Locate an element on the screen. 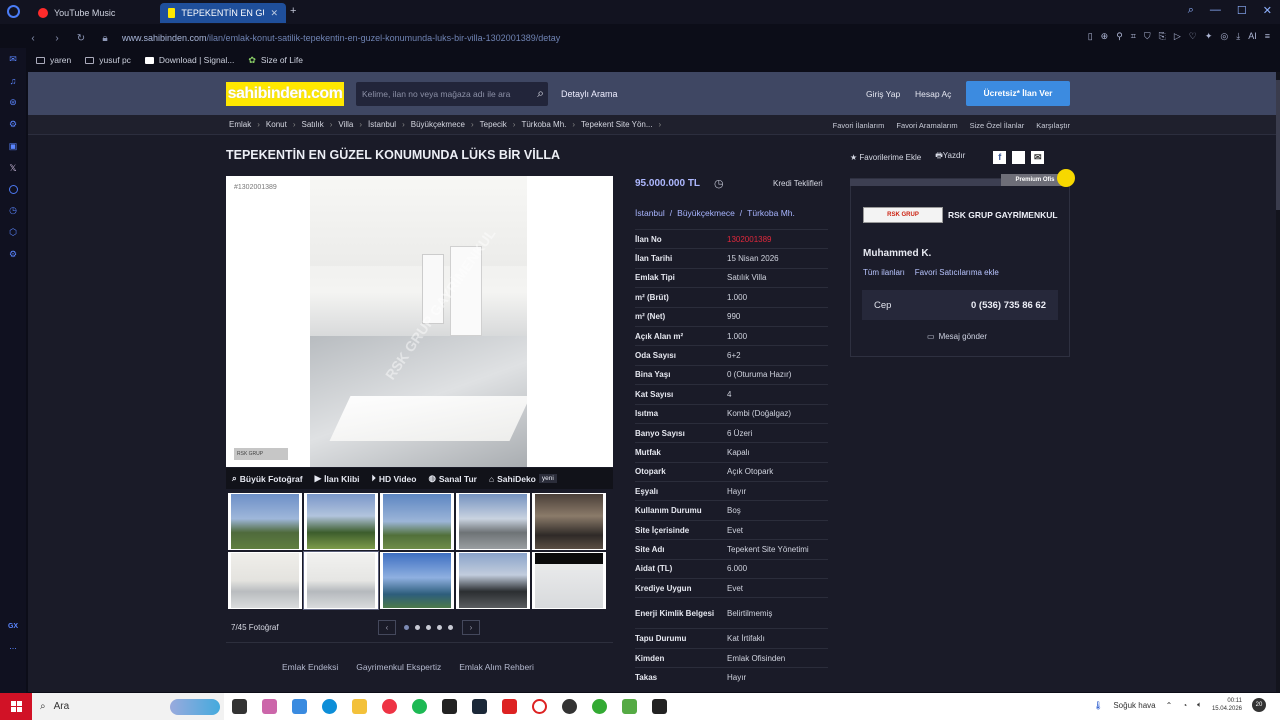 This screenshot has width=1280, height=720. notifications-badge: 20 is located at coordinates (1259, 705).